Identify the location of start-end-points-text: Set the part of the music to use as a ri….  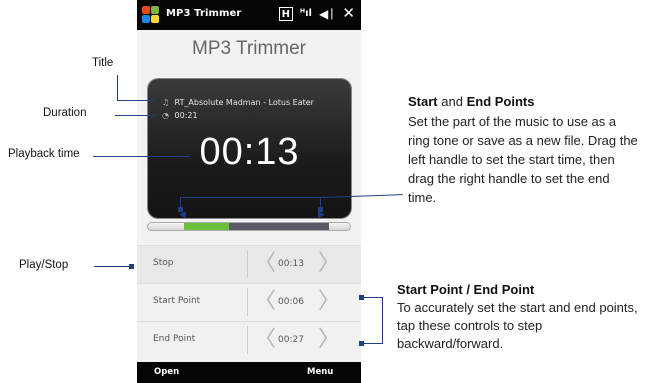
(523, 159).